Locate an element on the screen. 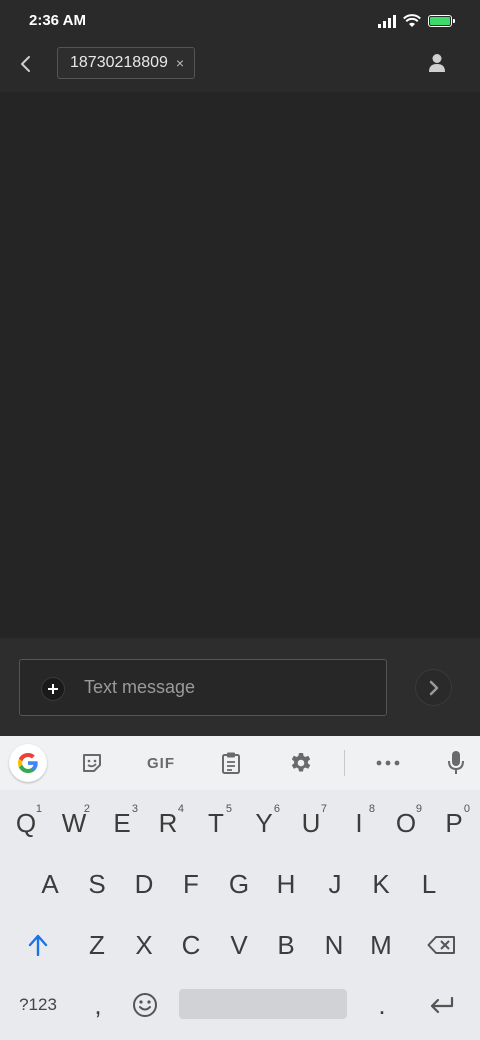 This screenshot has height=1040, width=480. sticker-button is located at coordinates (92, 763).